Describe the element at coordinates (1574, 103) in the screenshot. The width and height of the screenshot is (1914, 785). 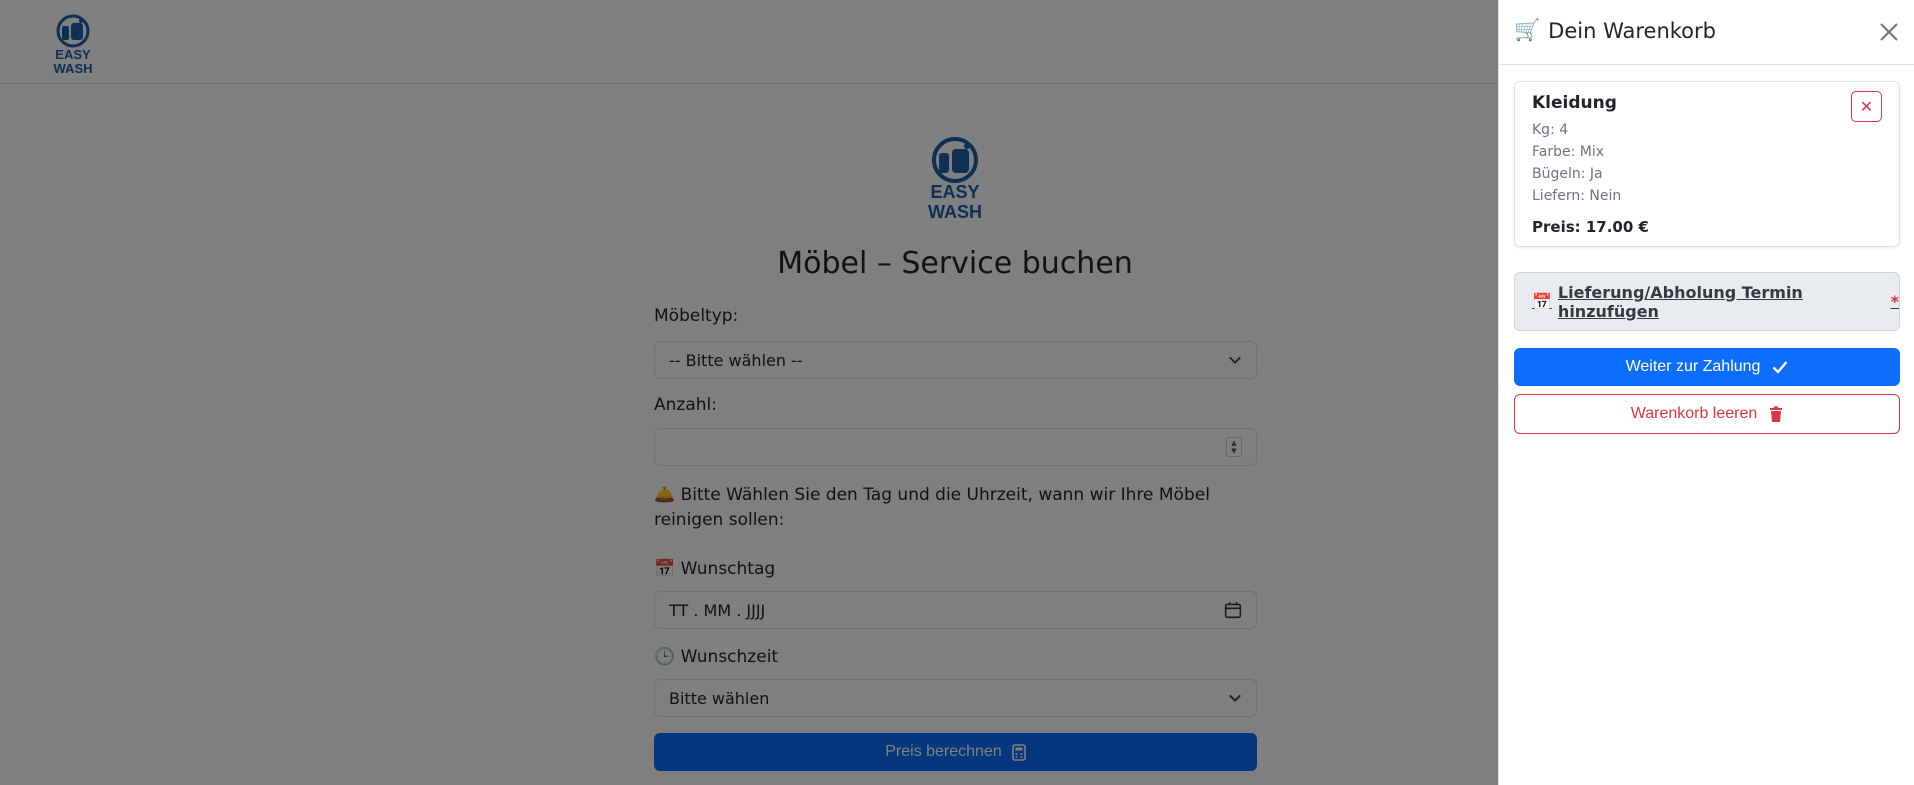
I see `cart-item-title: Kleidung` at that location.